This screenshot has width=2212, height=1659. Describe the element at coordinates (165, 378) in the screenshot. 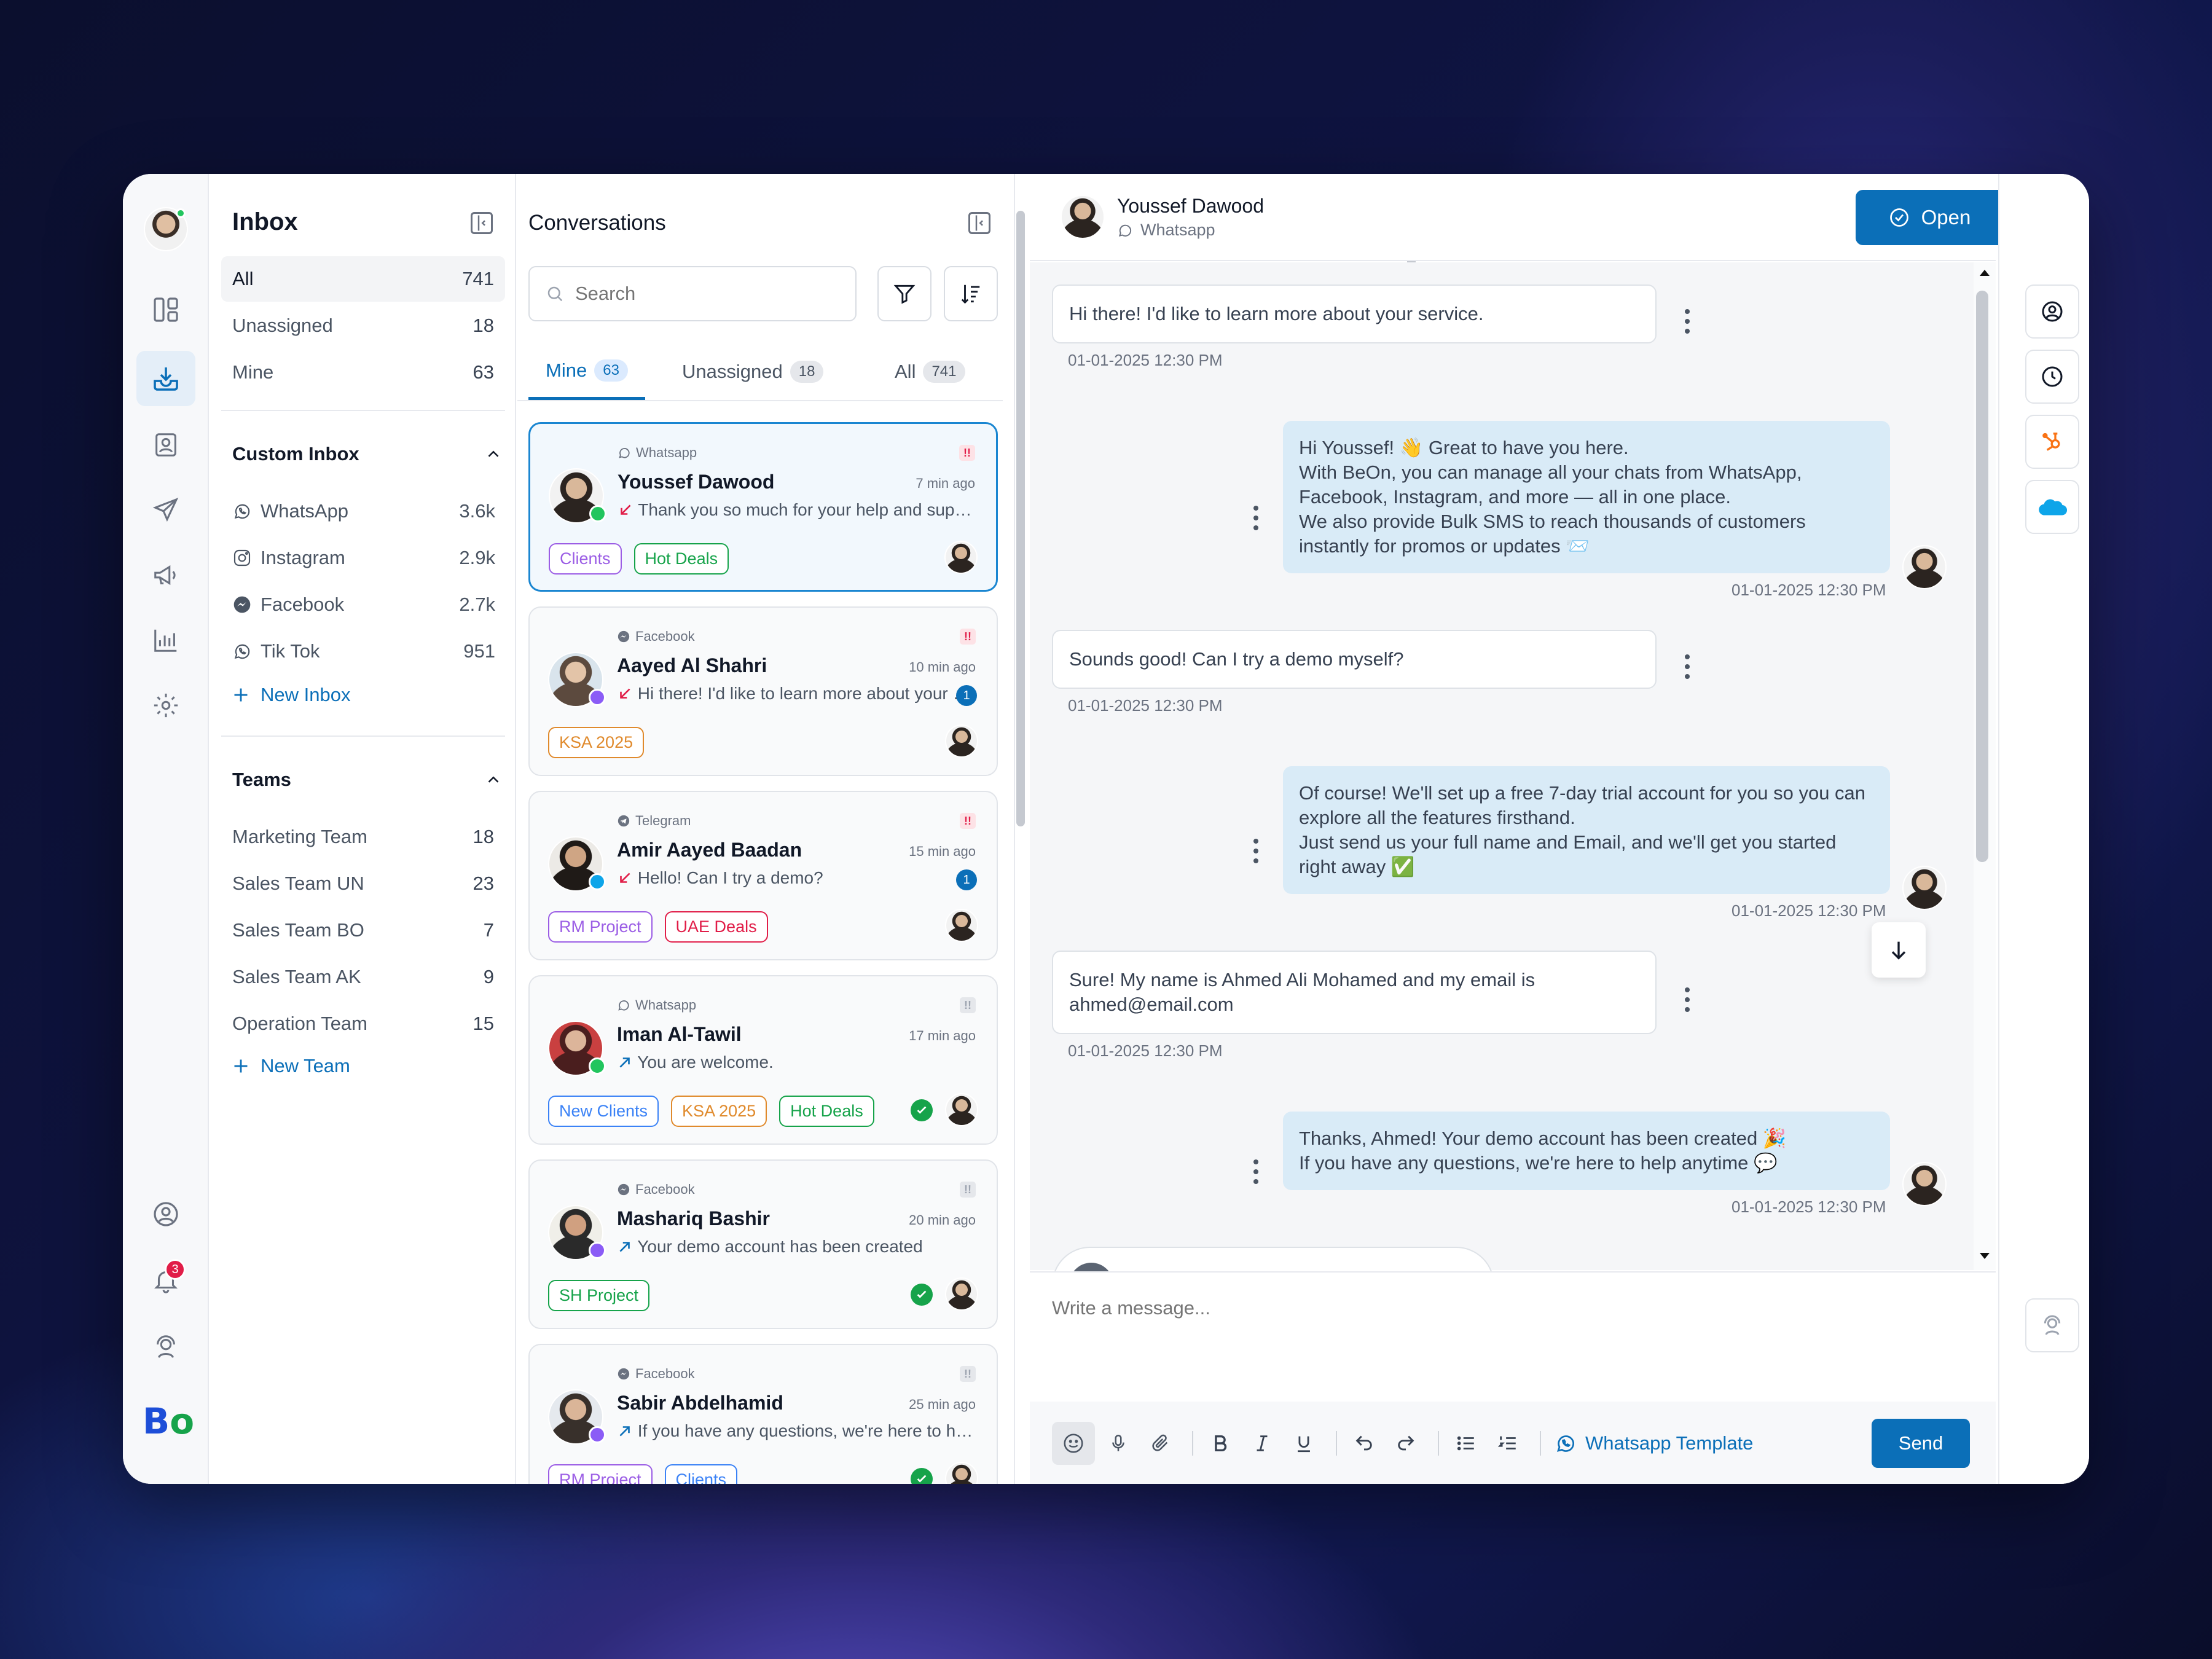

I see `rail-inbox` at that location.